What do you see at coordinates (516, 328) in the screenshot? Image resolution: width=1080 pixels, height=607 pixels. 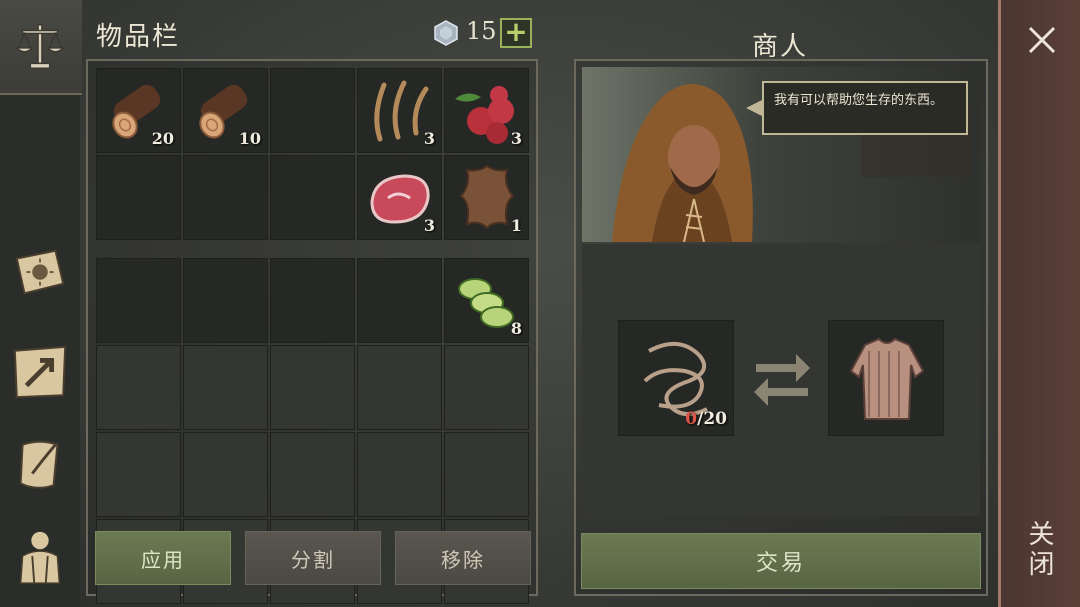 I see `item-quantity: 8` at bounding box center [516, 328].